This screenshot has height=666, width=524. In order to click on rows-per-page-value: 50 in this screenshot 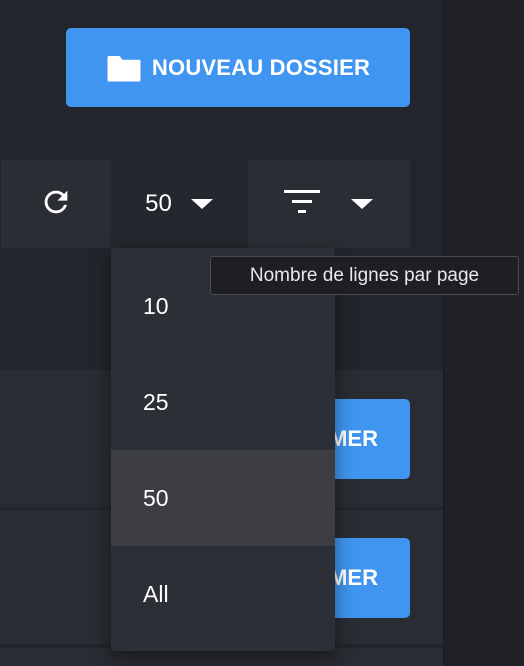, I will do `click(158, 203)`.